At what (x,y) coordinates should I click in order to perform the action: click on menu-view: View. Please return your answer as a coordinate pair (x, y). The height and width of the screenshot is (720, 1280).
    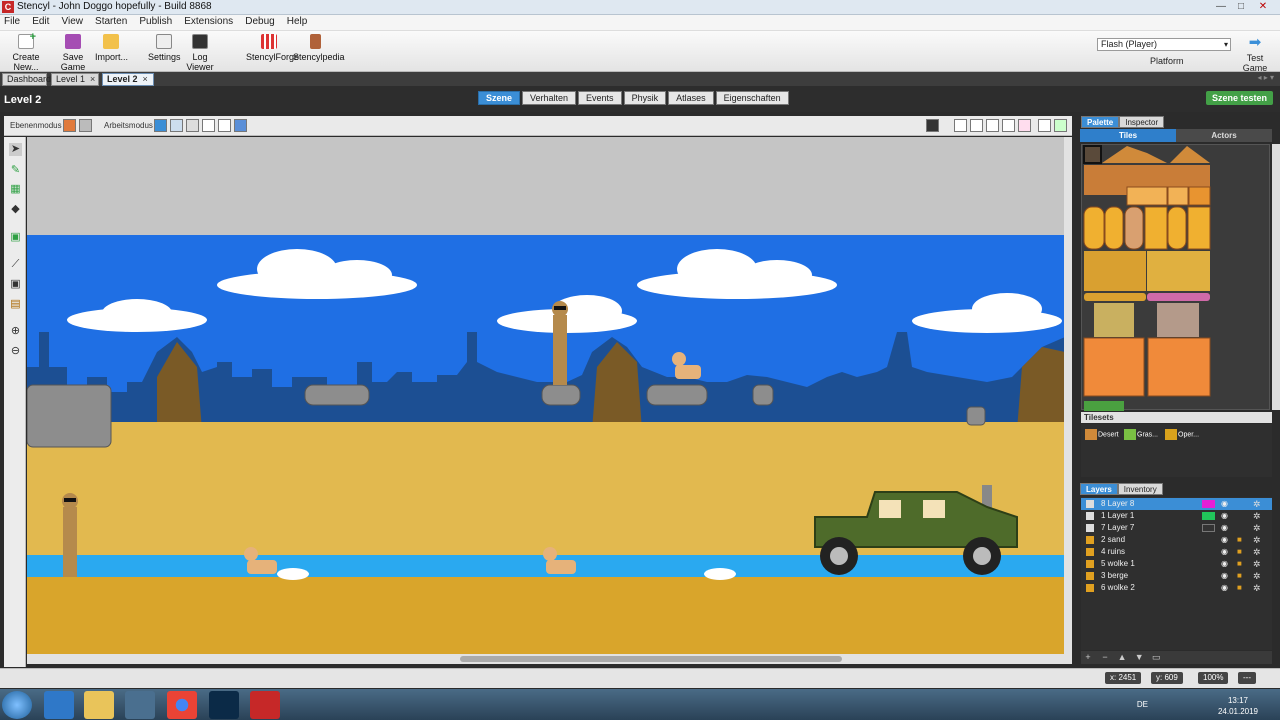
    Looking at the image, I should click on (72, 21).